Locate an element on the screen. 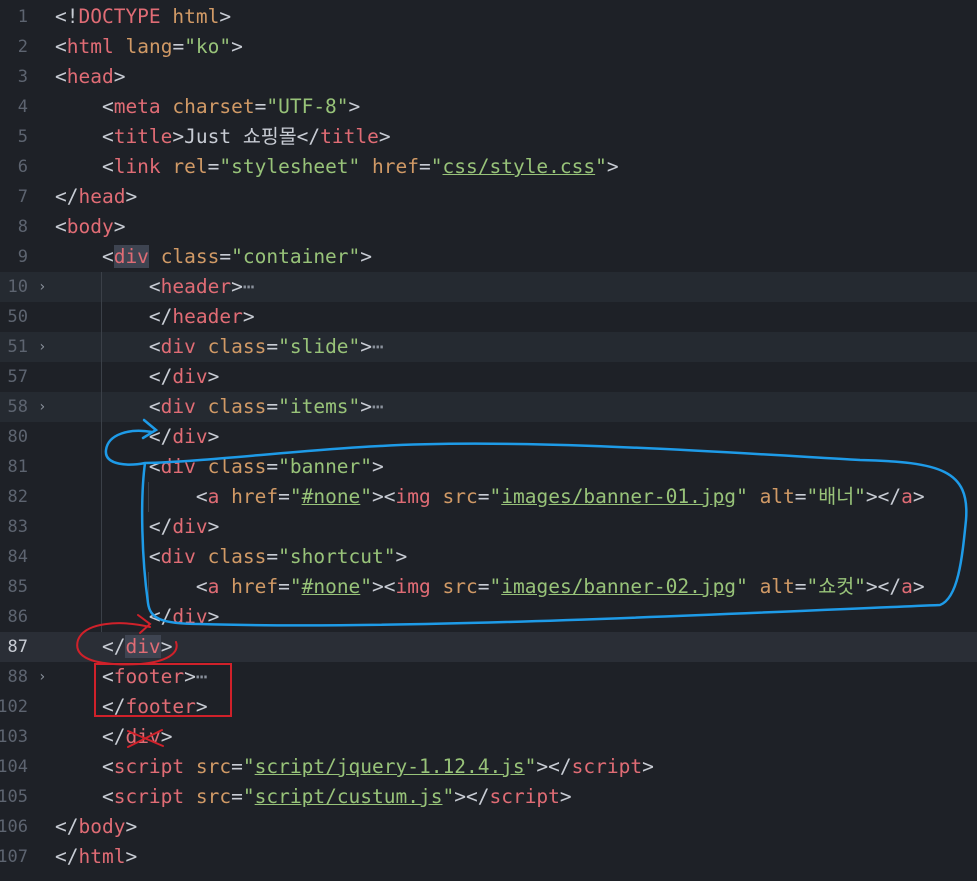  code-line: 2 <html lang="ko"> is located at coordinates (488, 47).